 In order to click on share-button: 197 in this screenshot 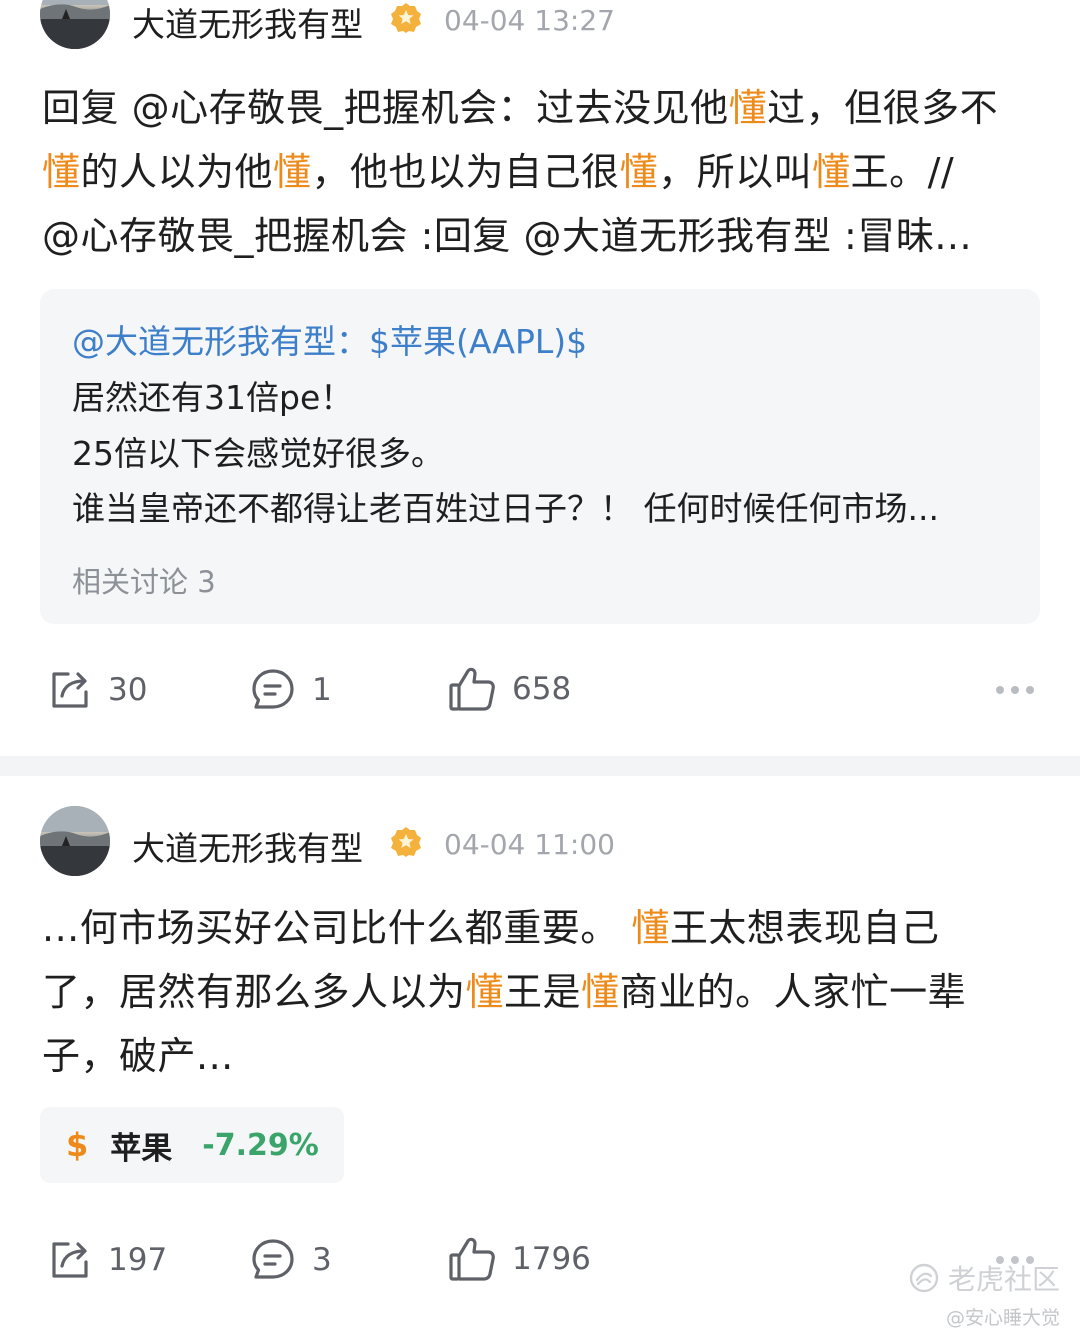, I will do `click(107, 1260)`.